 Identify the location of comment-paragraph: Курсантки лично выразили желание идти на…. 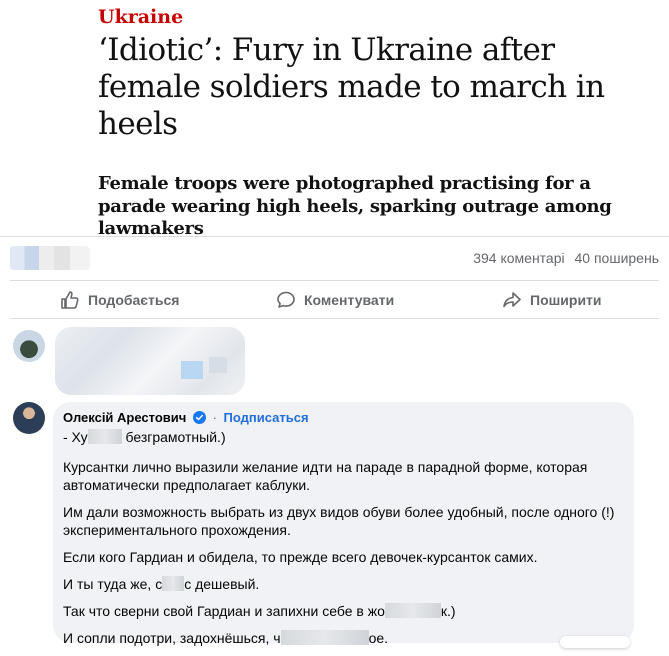
(325, 476).